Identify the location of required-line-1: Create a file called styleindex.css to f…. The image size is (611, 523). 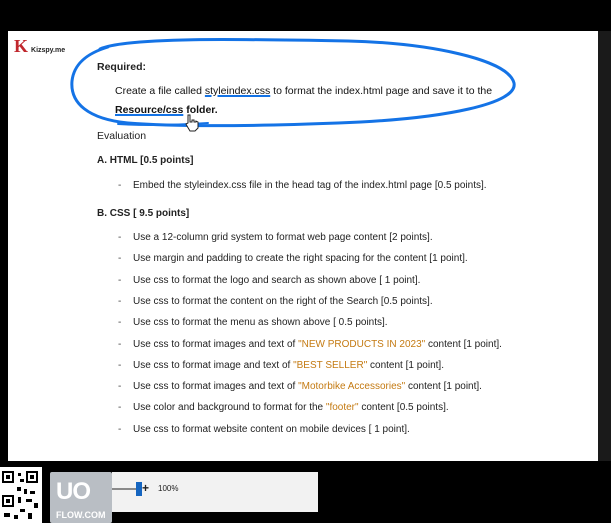
(303, 91).